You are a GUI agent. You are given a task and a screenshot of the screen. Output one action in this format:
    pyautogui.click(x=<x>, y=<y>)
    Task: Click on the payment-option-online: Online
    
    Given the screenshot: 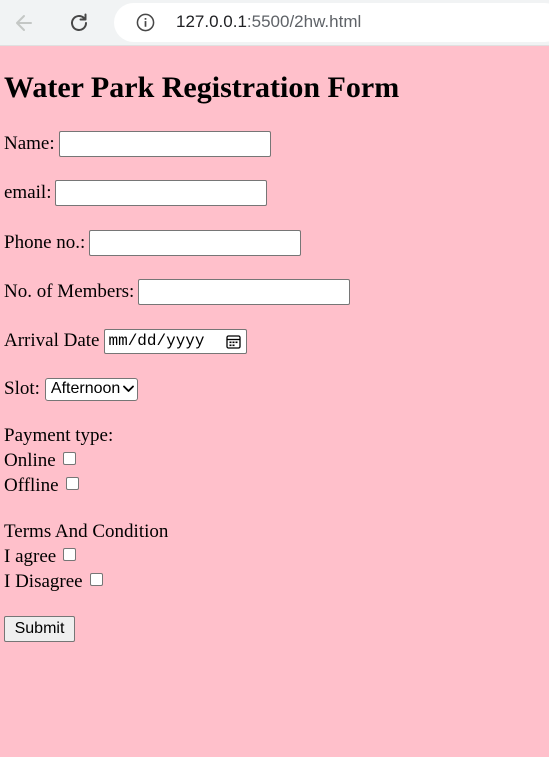 What is the action you would take?
    pyautogui.click(x=40, y=461)
    